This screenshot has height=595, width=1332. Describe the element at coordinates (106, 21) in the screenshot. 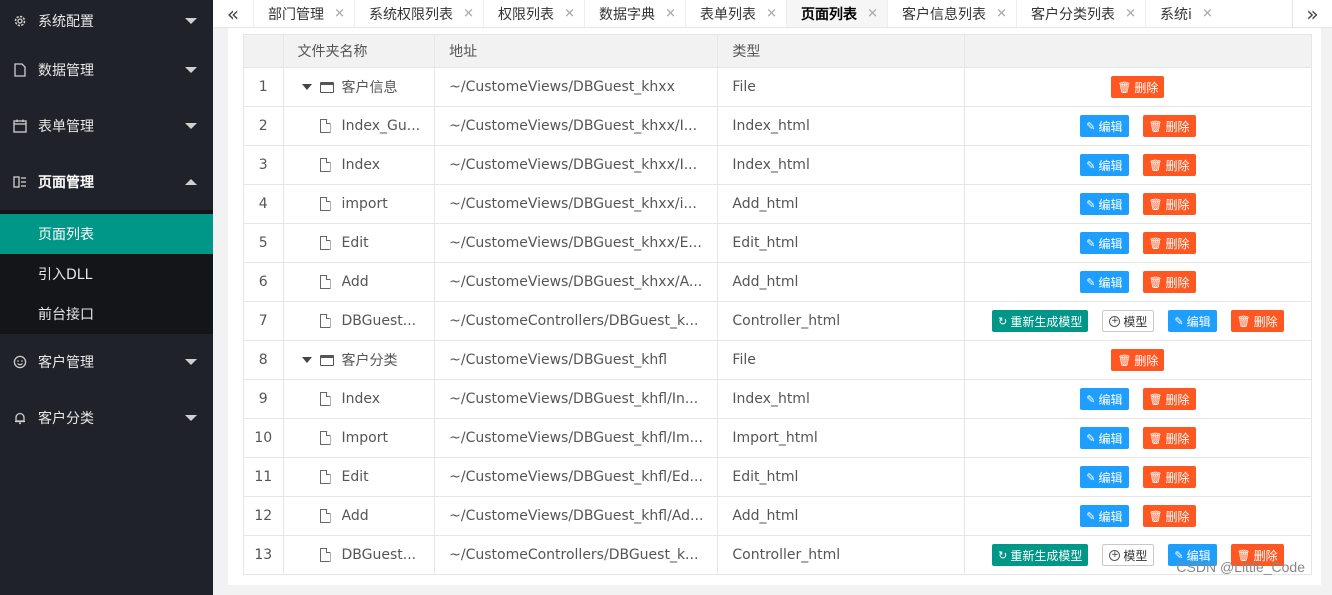

I see `sidebar-item-system-config: 系统配置` at that location.